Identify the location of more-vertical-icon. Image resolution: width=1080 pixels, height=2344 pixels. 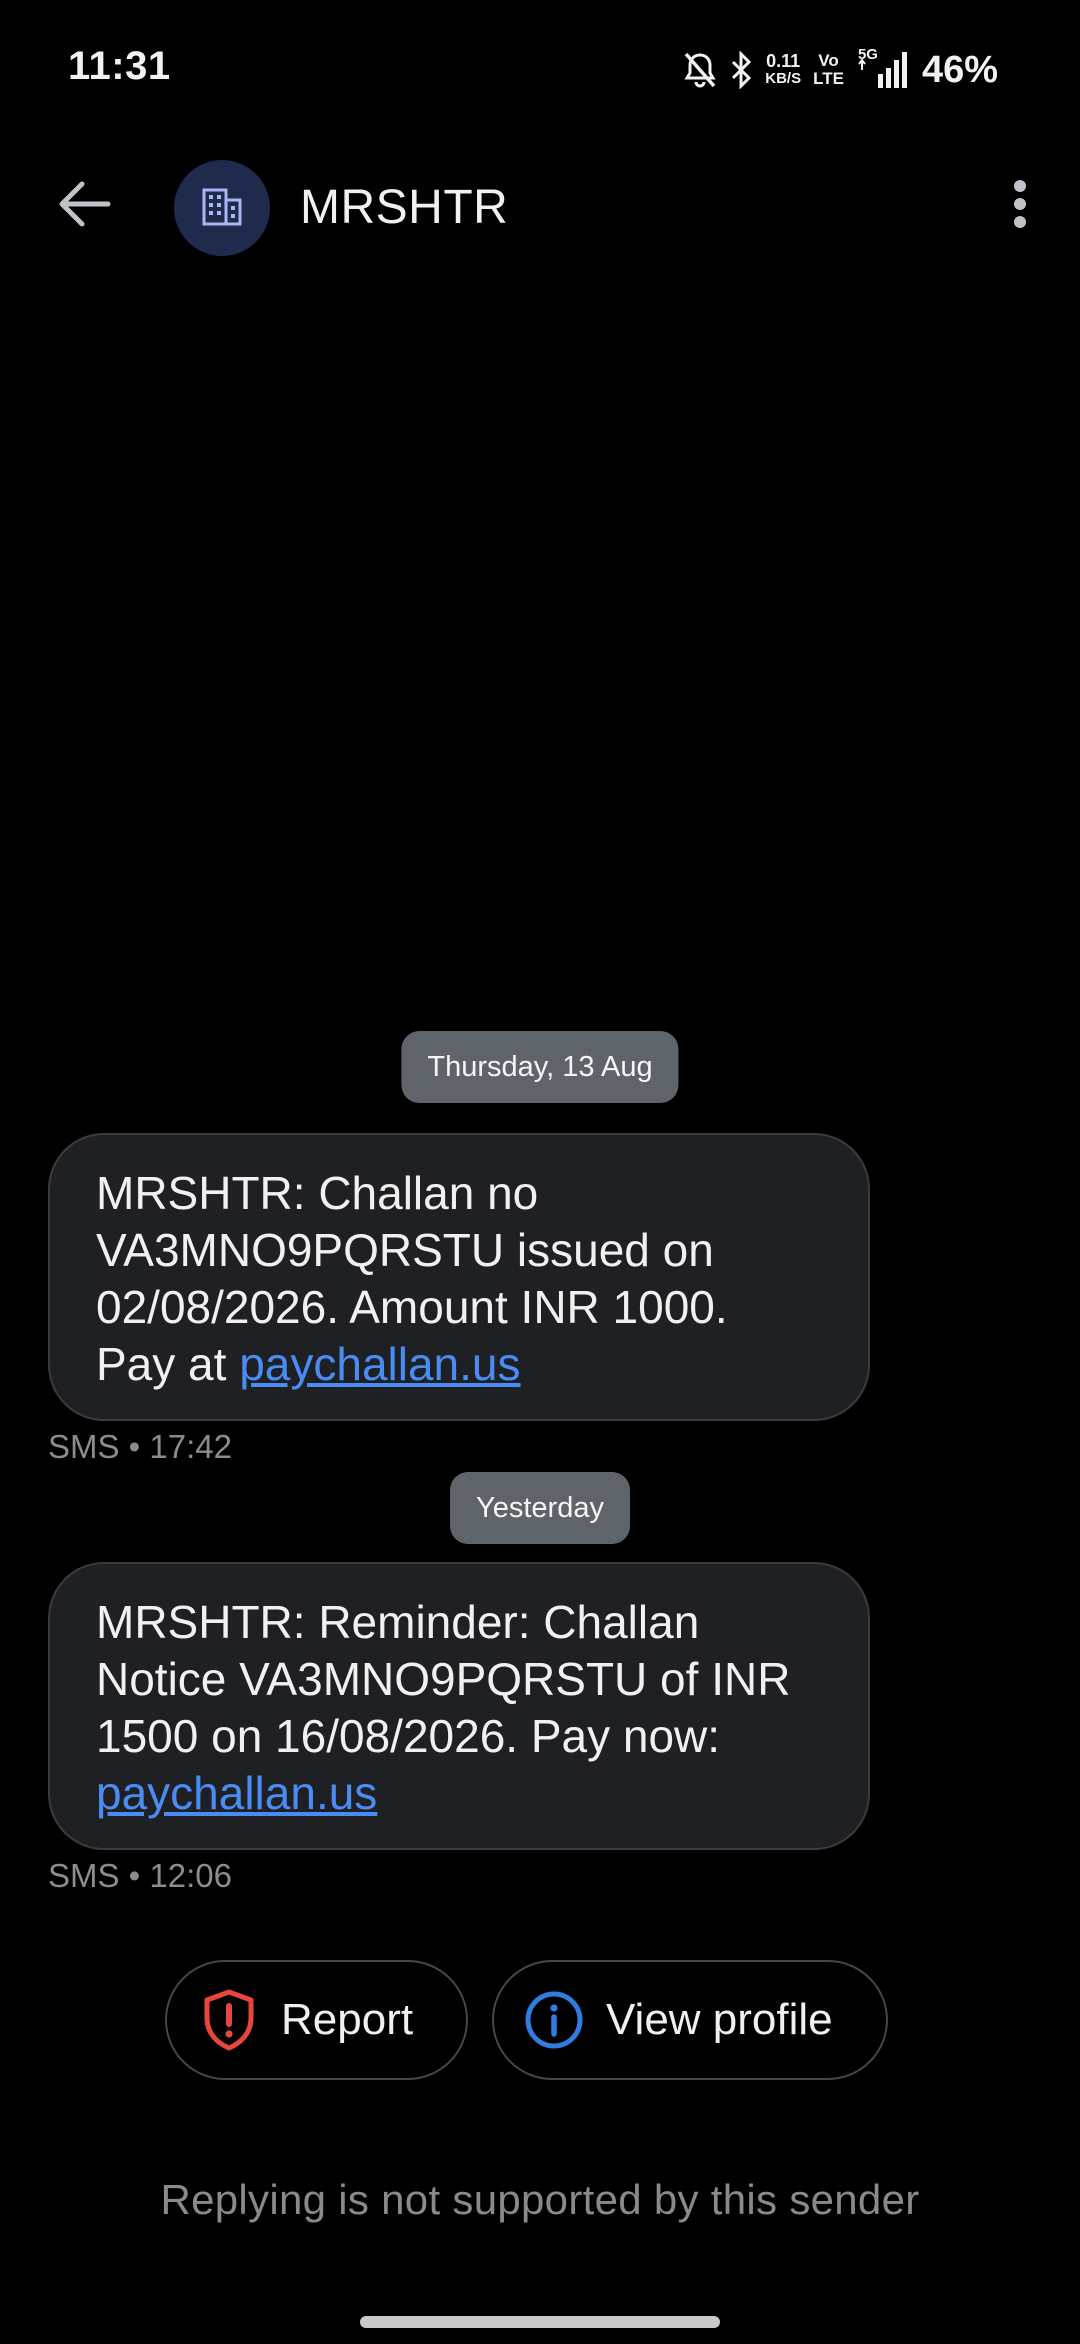
(1020, 206).